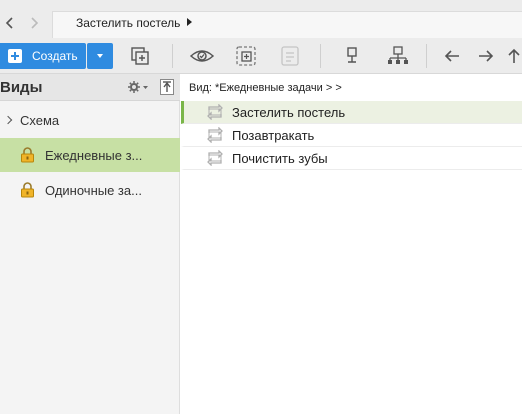 The image size is (522, 414). Describe the element at coordinates (289, 112) in the screenshot. I see `task-label: Застелить постель` at that location.